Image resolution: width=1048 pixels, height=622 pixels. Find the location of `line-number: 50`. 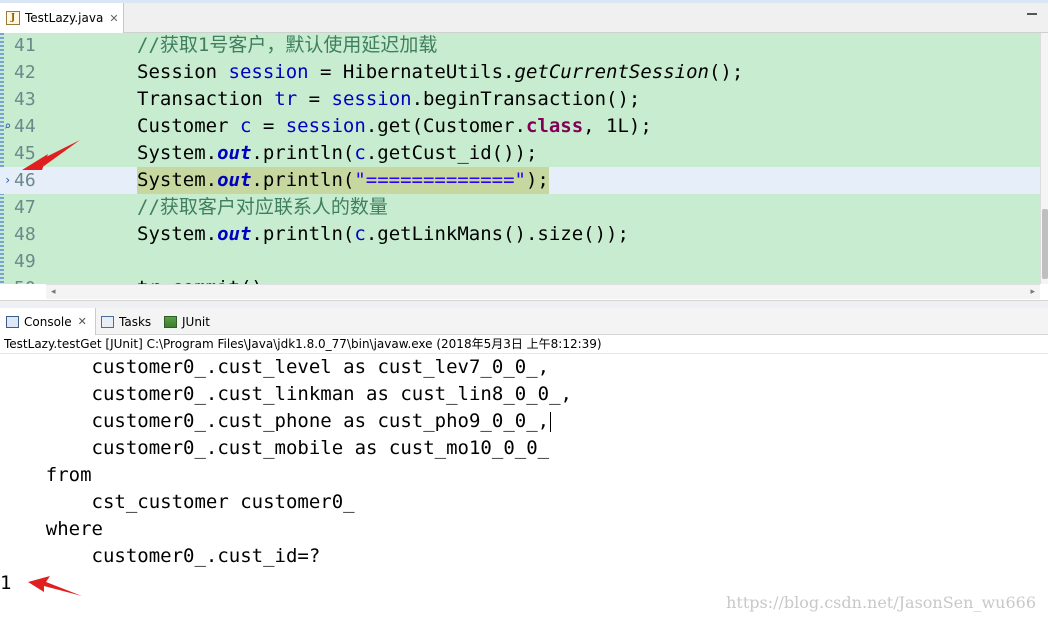

line-number: 50 is located at coordinates (29, 279).